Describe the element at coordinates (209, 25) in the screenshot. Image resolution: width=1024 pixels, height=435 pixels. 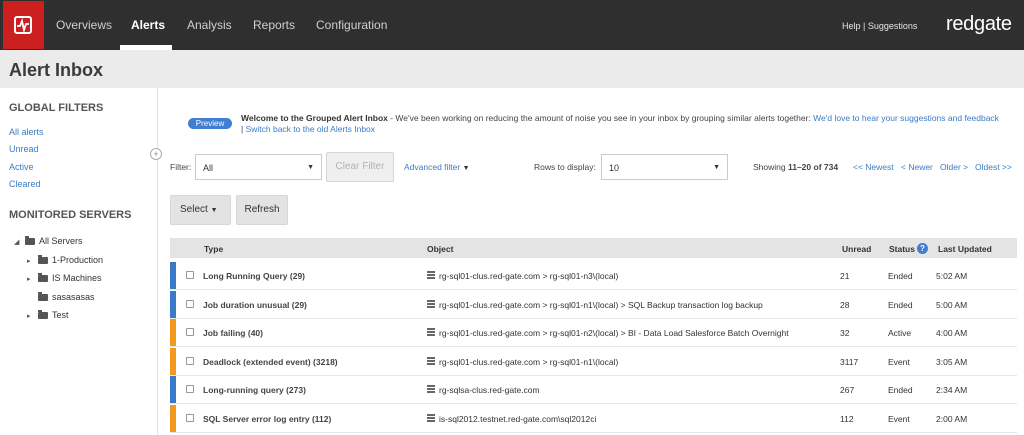
I see `nav-analysis: Analysis` at that location.